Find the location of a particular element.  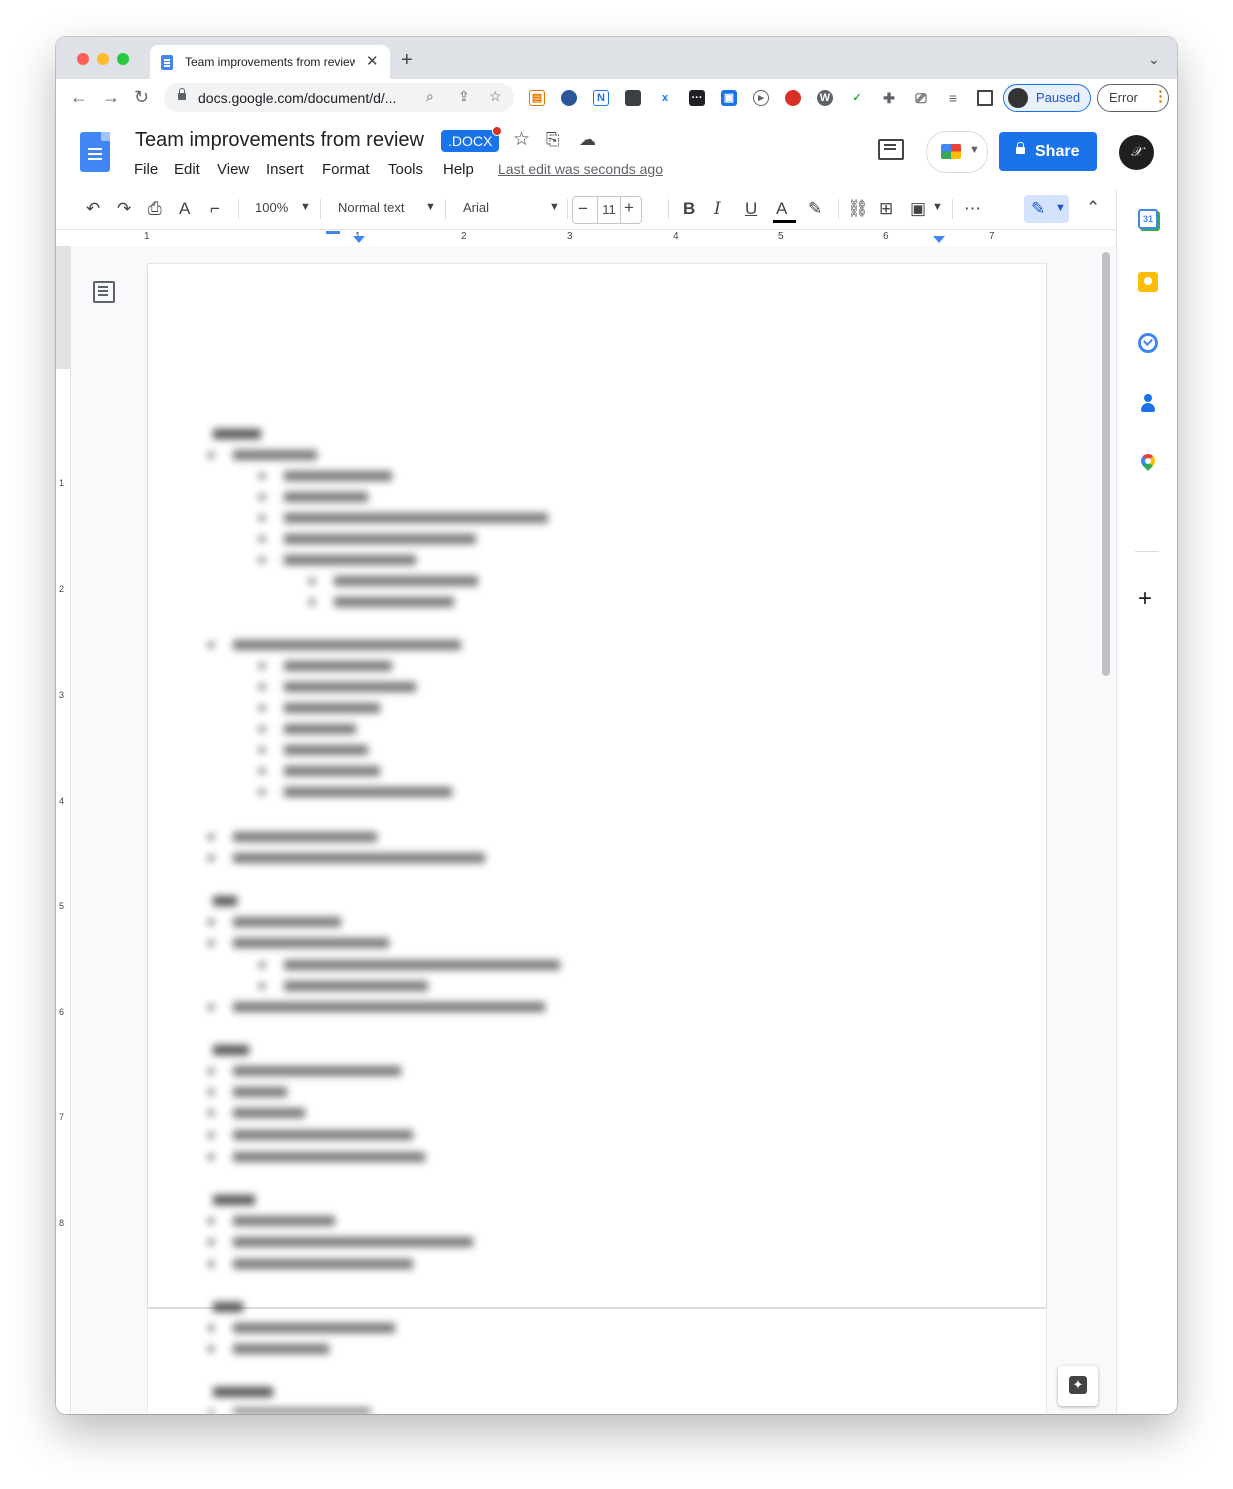

menu-tools: Tools is located at coordinates (405, 169).